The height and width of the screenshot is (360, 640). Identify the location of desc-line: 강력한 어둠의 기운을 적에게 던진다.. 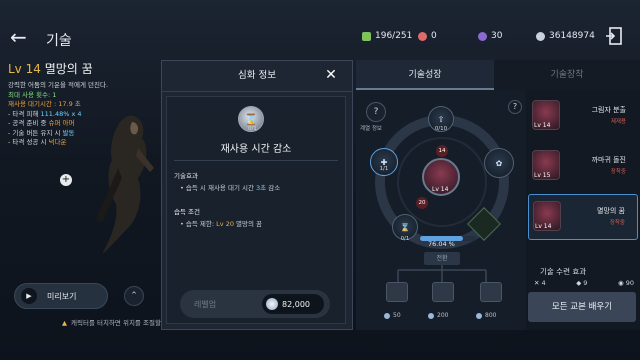
(58, 85).